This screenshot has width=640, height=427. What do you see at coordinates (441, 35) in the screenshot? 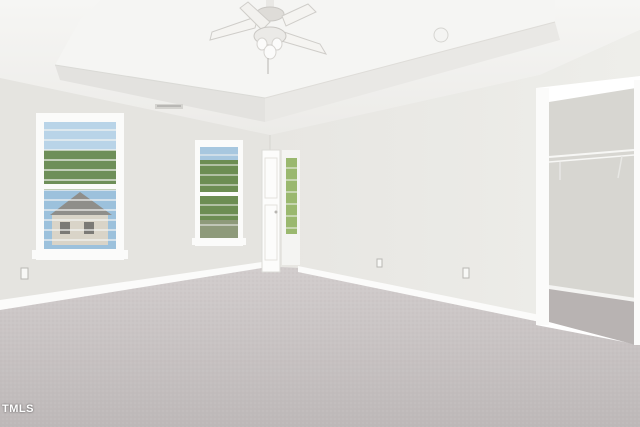
I see `smoke-detector` at bounding box center [441, 35].